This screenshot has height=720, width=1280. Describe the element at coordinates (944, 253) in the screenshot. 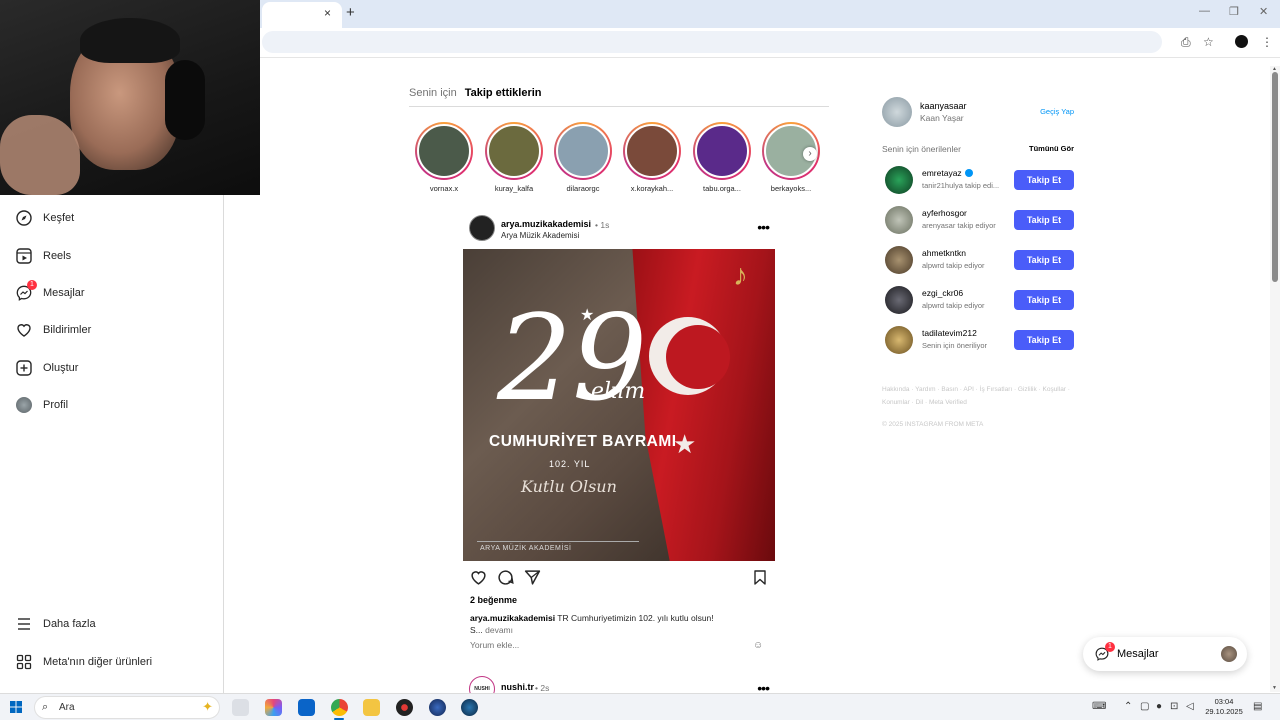

I see `suggestion-username: ahmetkntkn` at that location.